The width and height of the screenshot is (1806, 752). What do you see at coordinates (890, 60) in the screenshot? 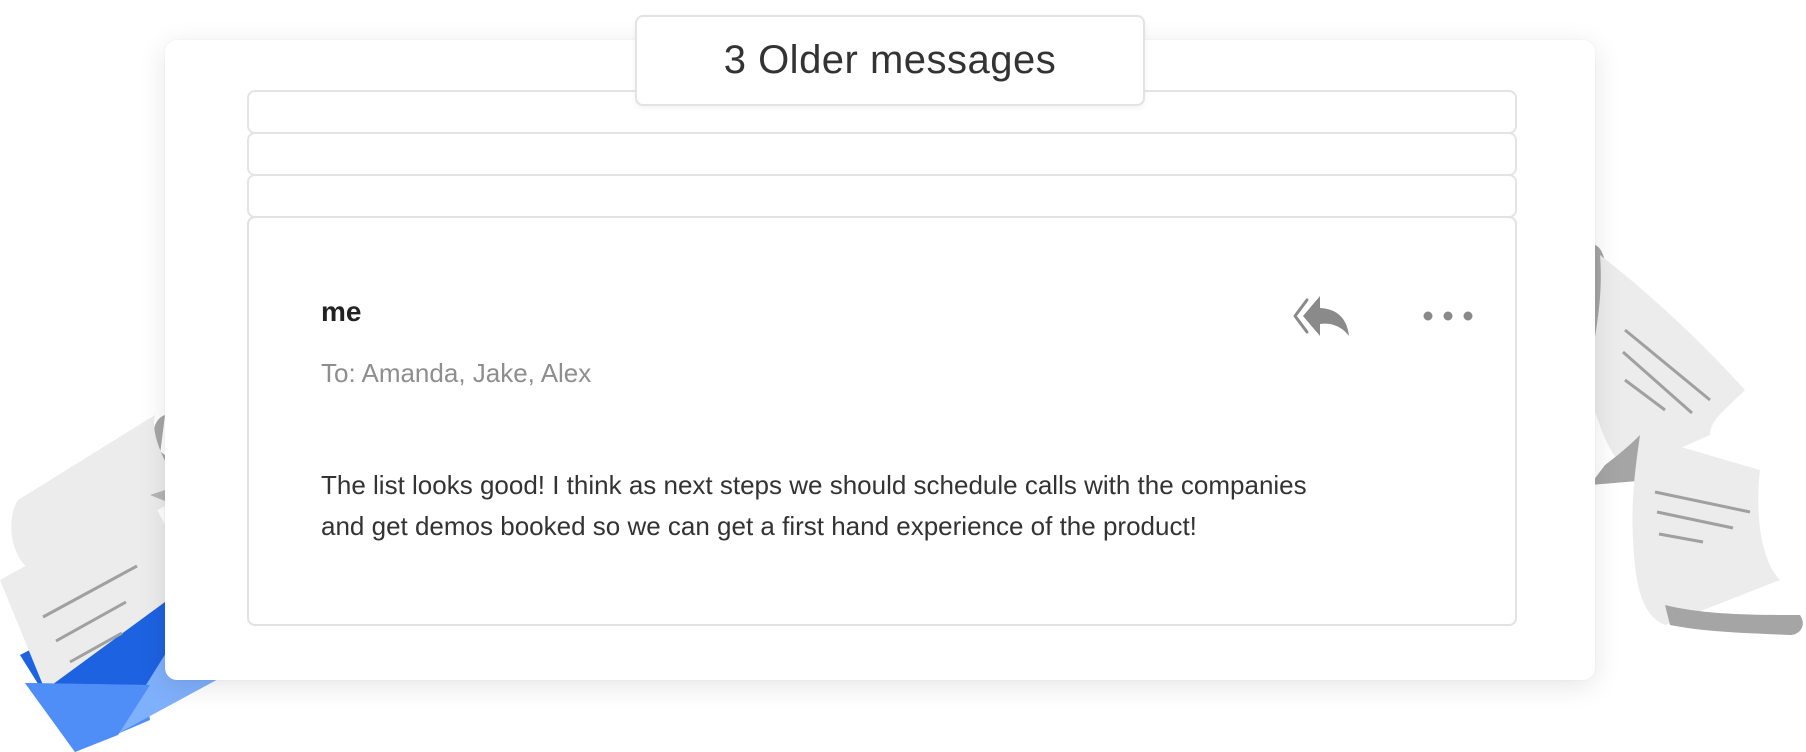
I see `older-messages-button: 3 Older messages` at bounding box center [890, 60].